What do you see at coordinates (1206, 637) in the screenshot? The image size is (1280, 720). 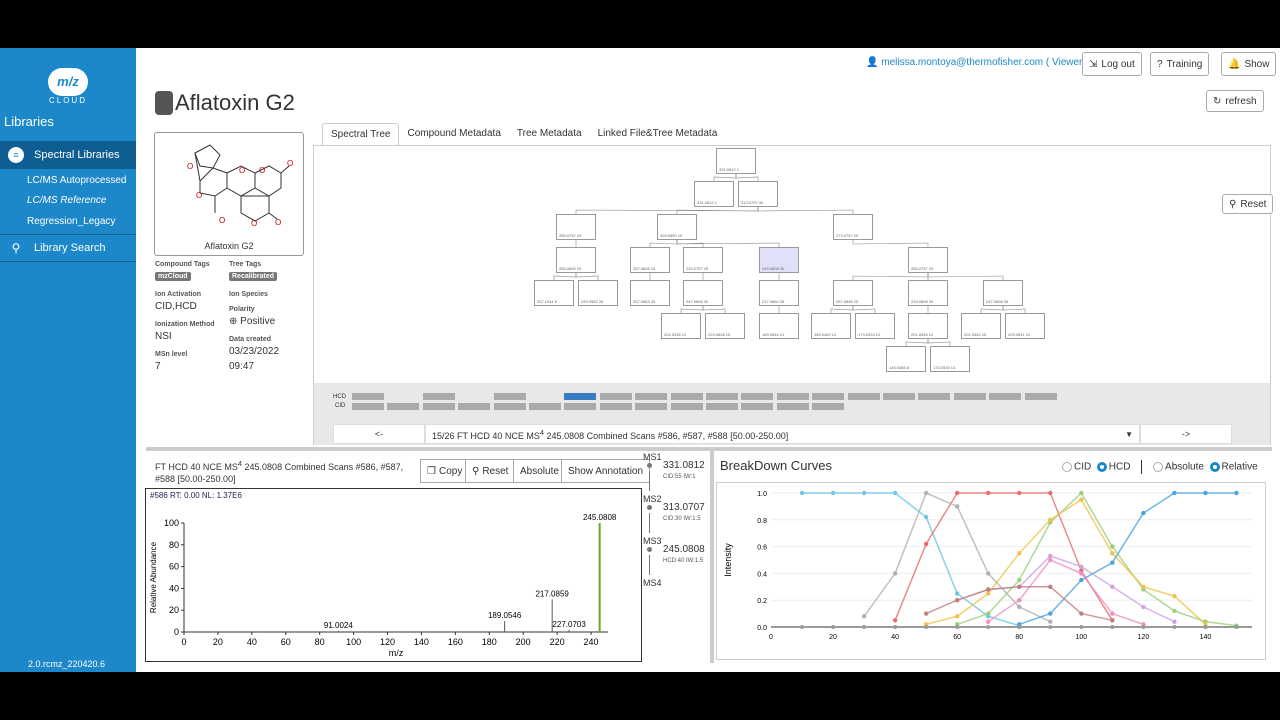 I see `x-tick-label: 140` at bounding box center [1206, 637].